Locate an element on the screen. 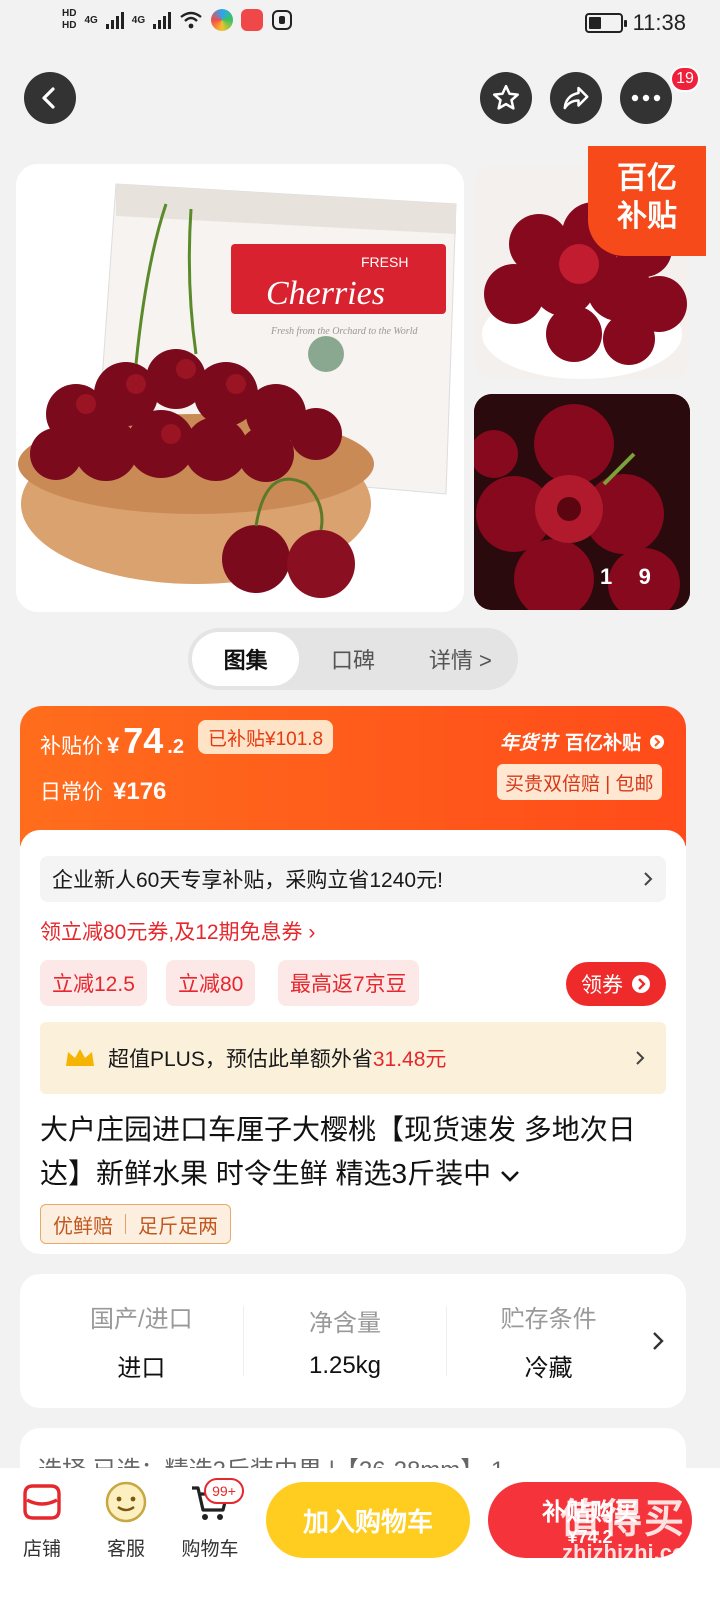 Image resolution: width=720 pixels, height=1600 pixels. spec-origin-value: 进口 is located at coordinates (141, 1368).